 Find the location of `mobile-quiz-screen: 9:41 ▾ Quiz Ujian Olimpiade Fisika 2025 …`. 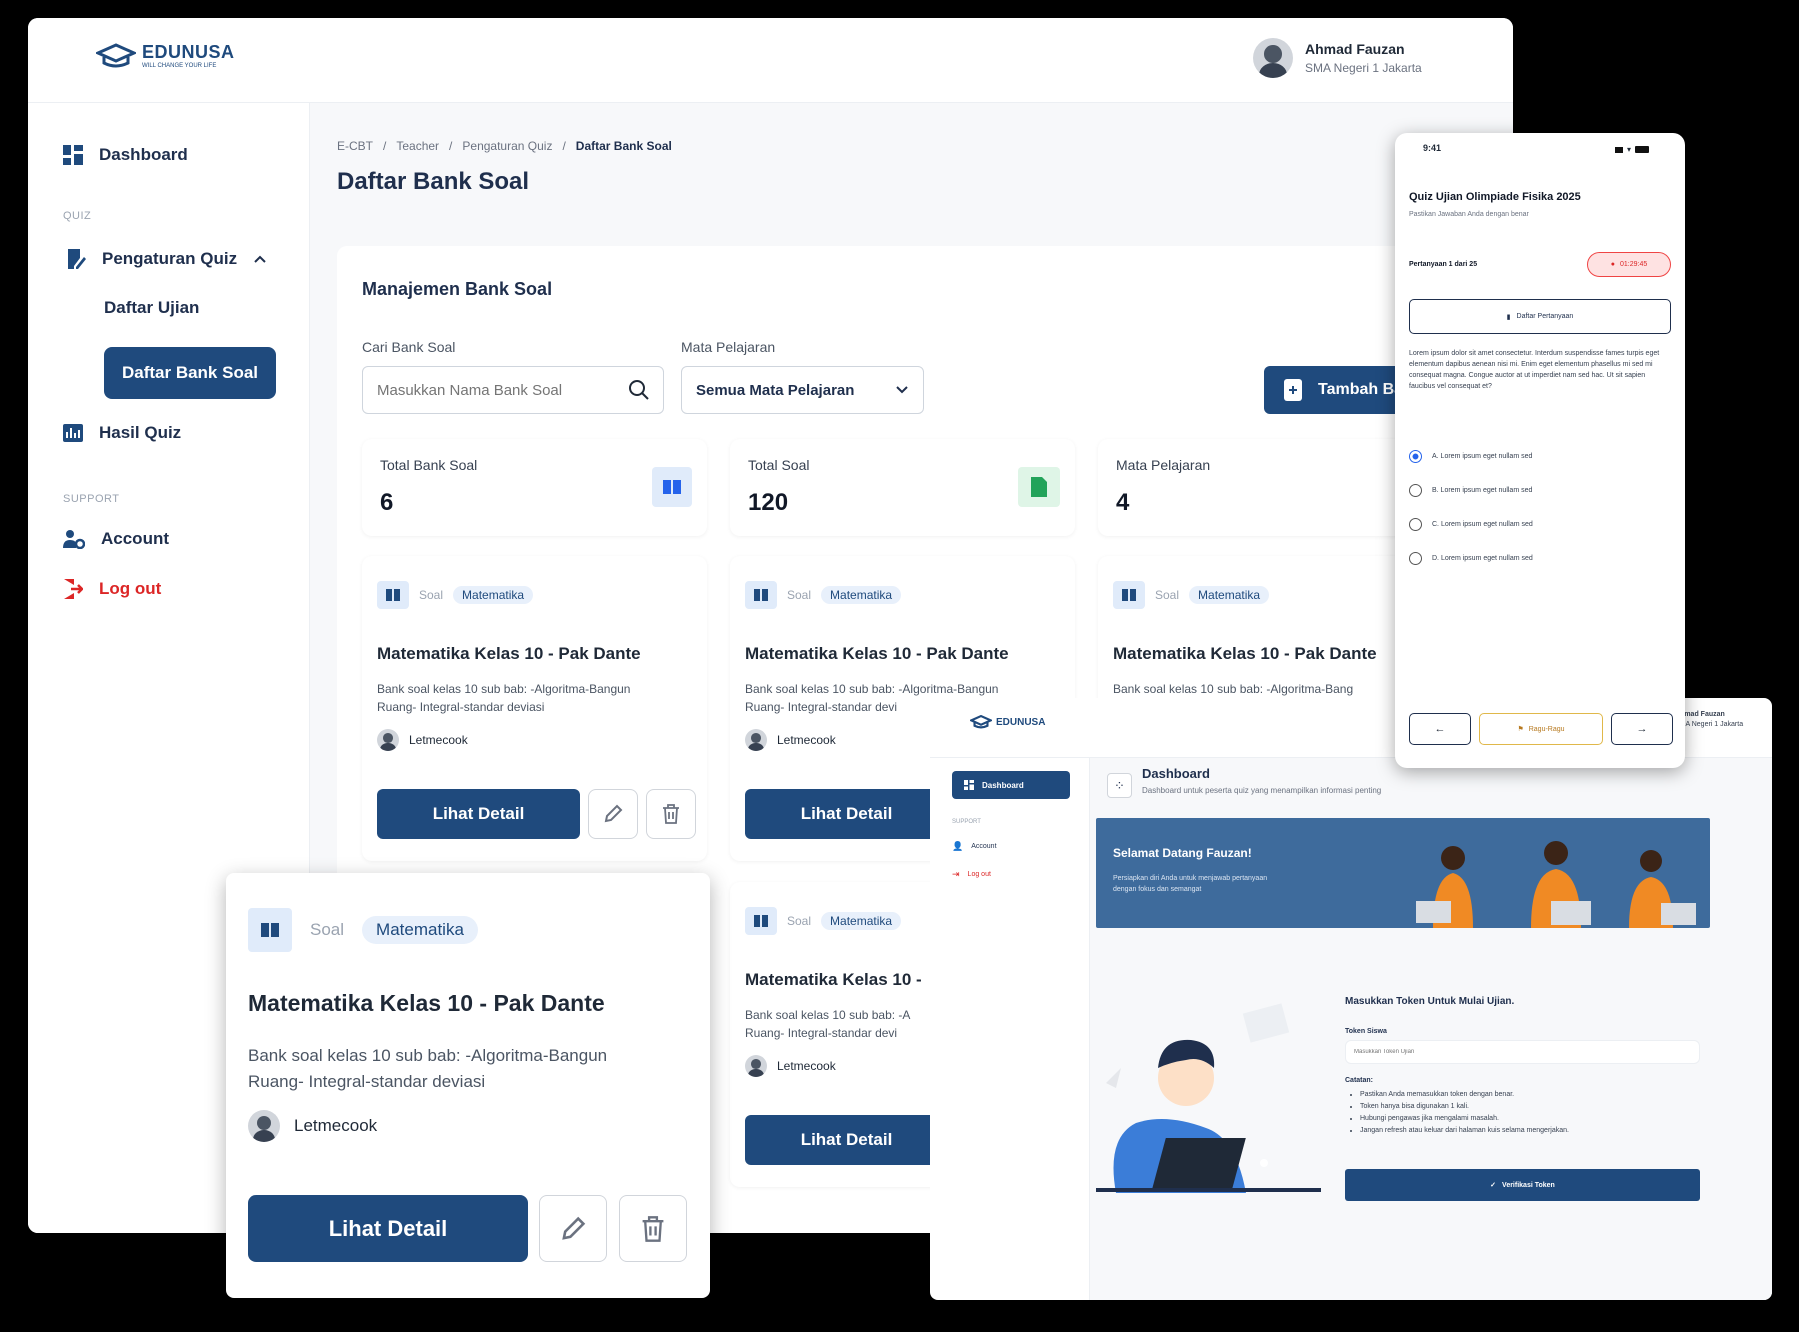

mobile-quiz-screen: 9:41 ▾ Quiz Ujian Olimpiade Fisika 2025 … is located at coordinates (1540, 450).